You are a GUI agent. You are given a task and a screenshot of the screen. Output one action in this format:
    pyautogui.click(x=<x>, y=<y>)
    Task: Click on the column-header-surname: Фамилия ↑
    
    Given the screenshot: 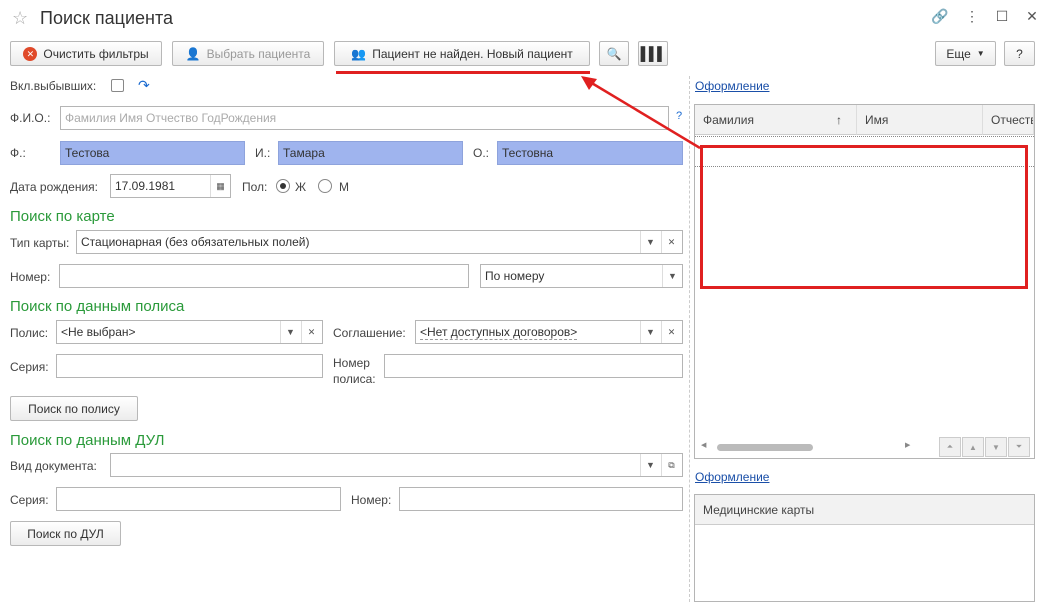 What is the action you would take?
    pyautogui.click(x=776, y=120)
    